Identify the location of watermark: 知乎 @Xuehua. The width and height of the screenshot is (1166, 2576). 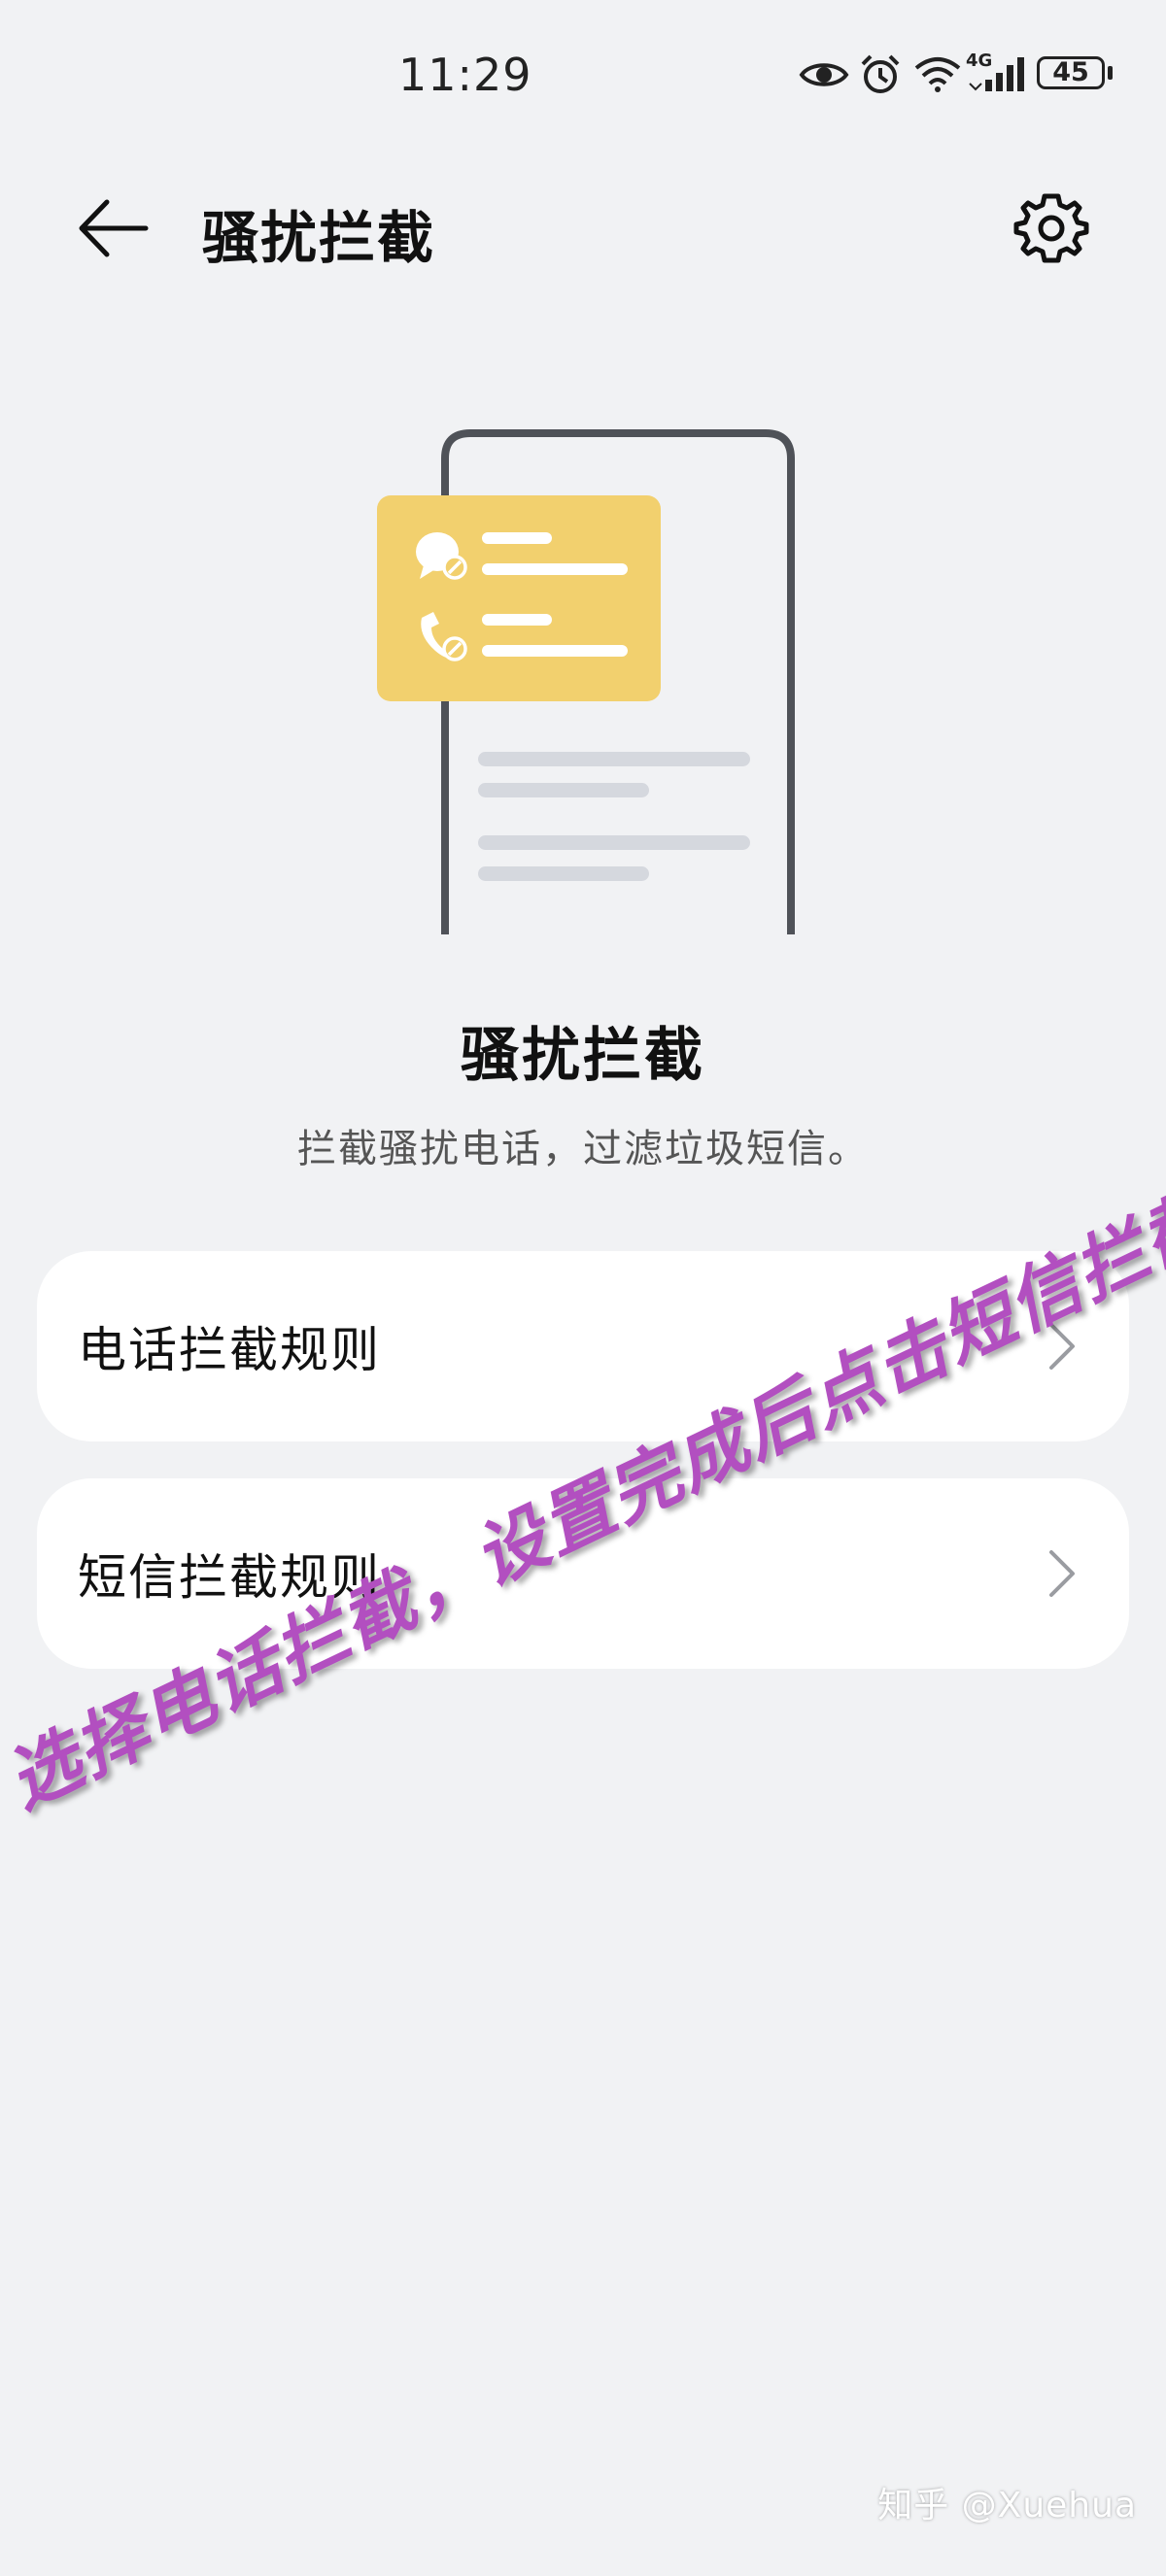
(1007, 2505).